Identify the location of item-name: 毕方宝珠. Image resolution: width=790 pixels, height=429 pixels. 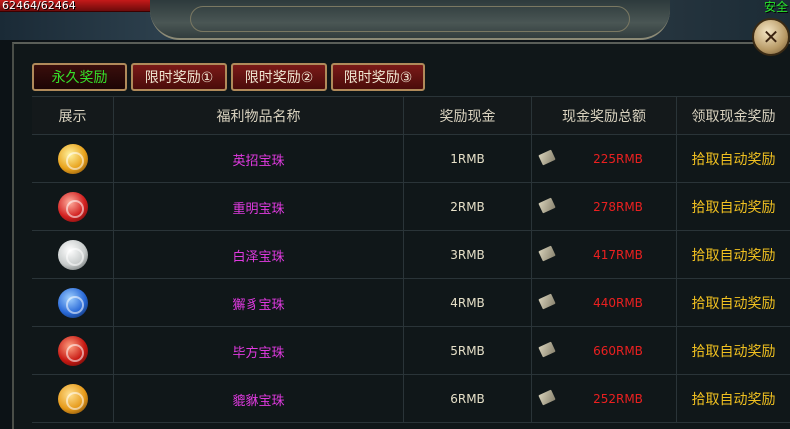
(258, 353).